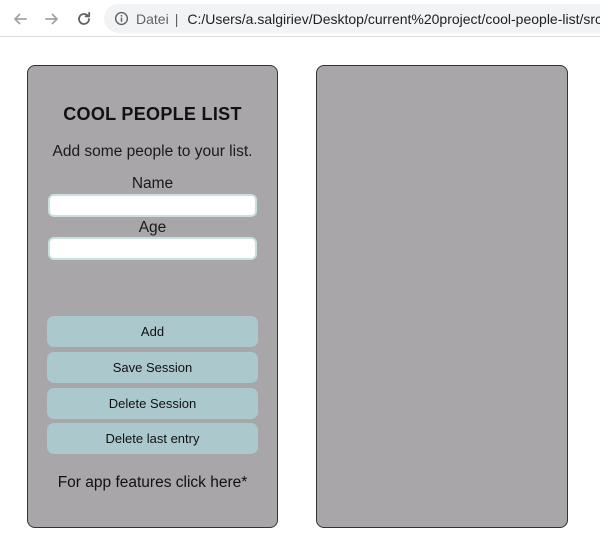 The width and height of the screenshot is (600, 548). I want to click on reload-button, so click(84, 19).